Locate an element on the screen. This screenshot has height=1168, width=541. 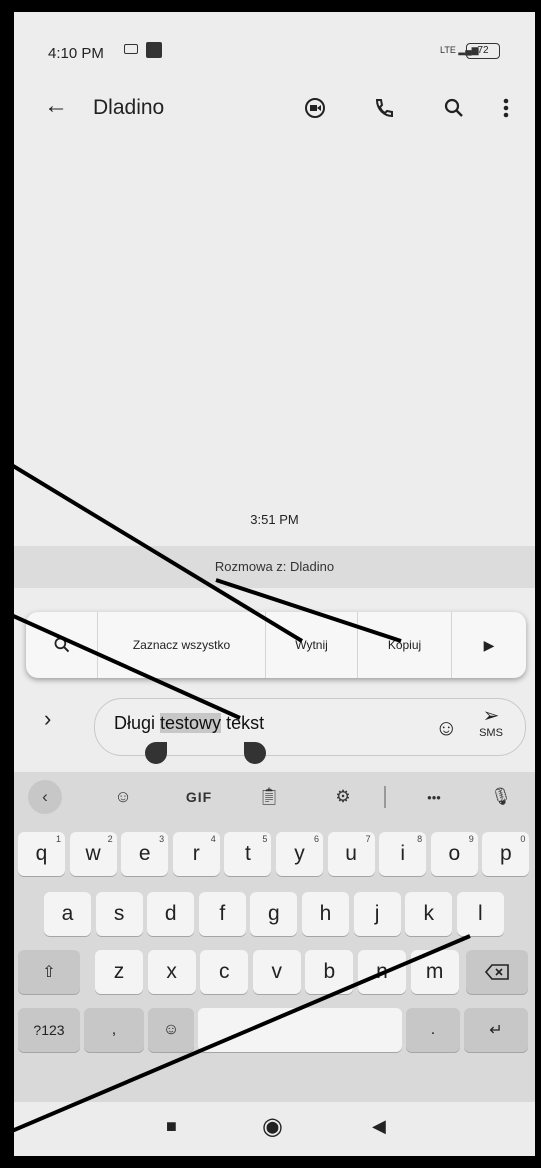
send-icon: ➢ is located at coordinates (491, 716).